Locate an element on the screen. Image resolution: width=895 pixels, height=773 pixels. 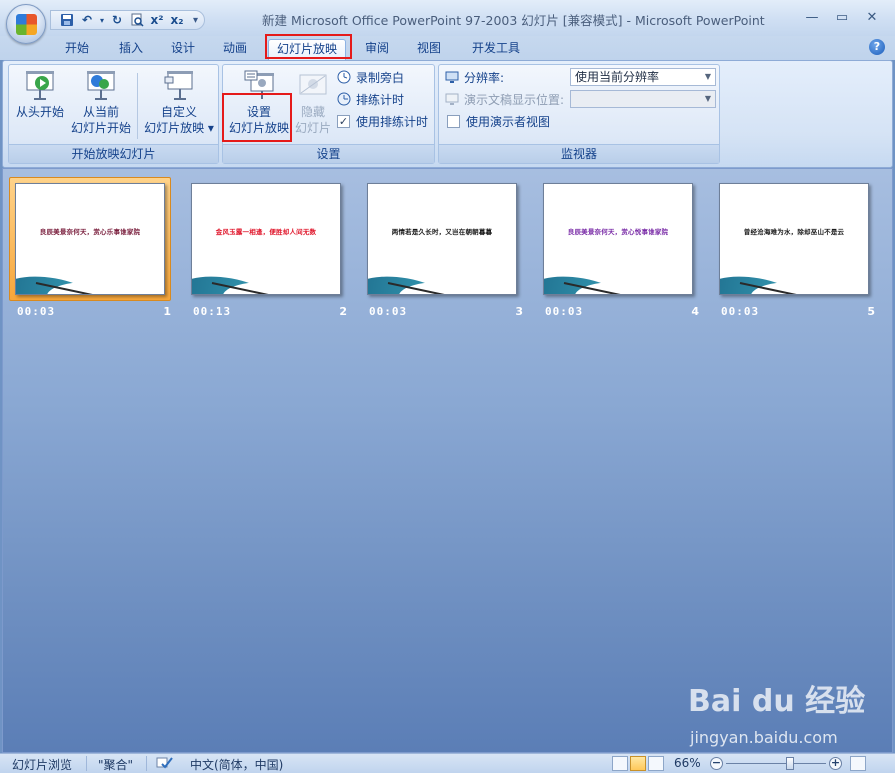
show-on-label: 演示文稿显示位置: is located at coordinates (504, 99).